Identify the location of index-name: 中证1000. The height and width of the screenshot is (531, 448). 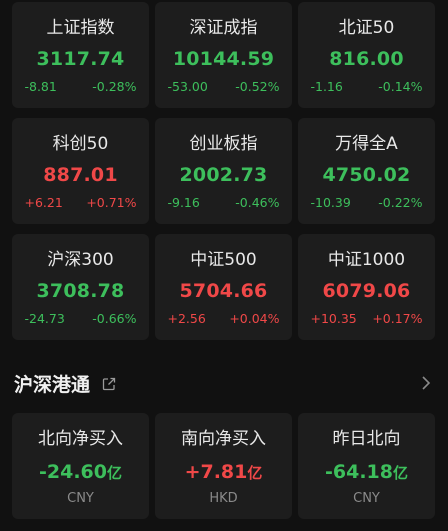
(366, 260).